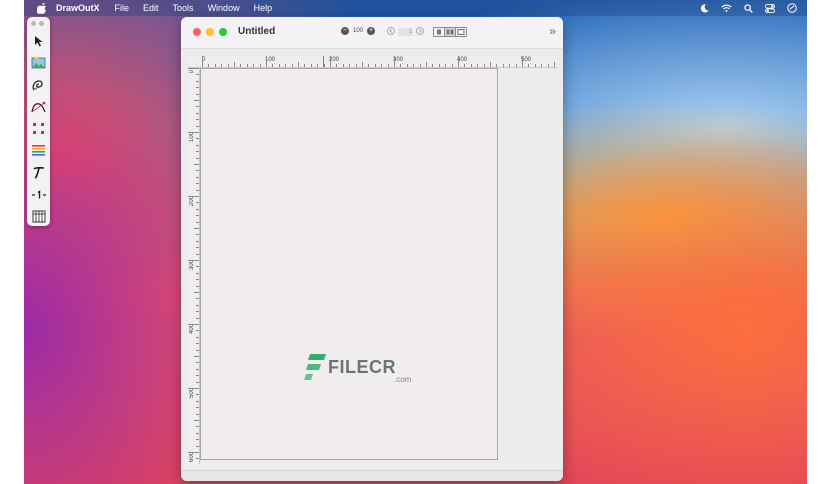 This screenshot has width=836, height=484. I want to click on previous-page-icon, so click(391, 32).